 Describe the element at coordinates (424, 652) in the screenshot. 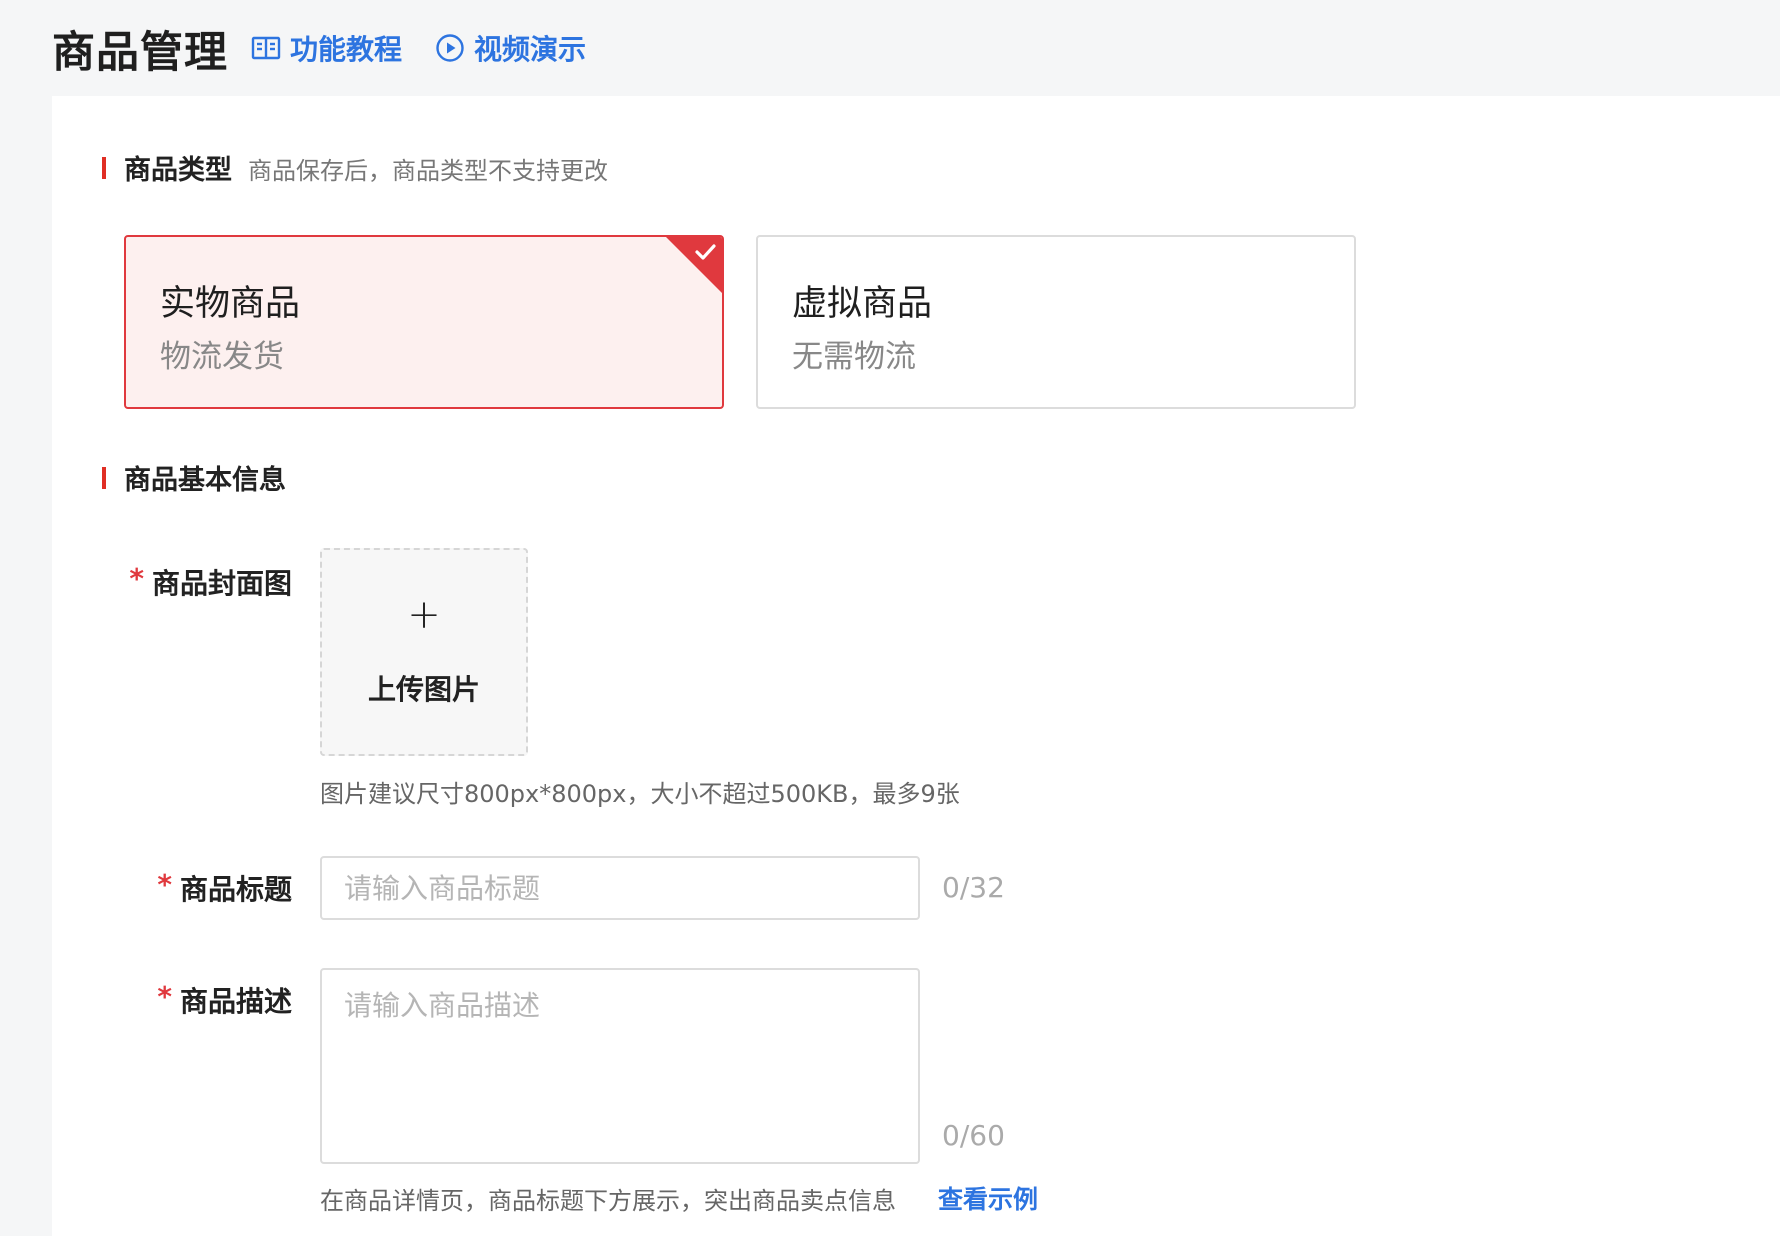

I see `upload-image-button: + 上传图片` at that location.